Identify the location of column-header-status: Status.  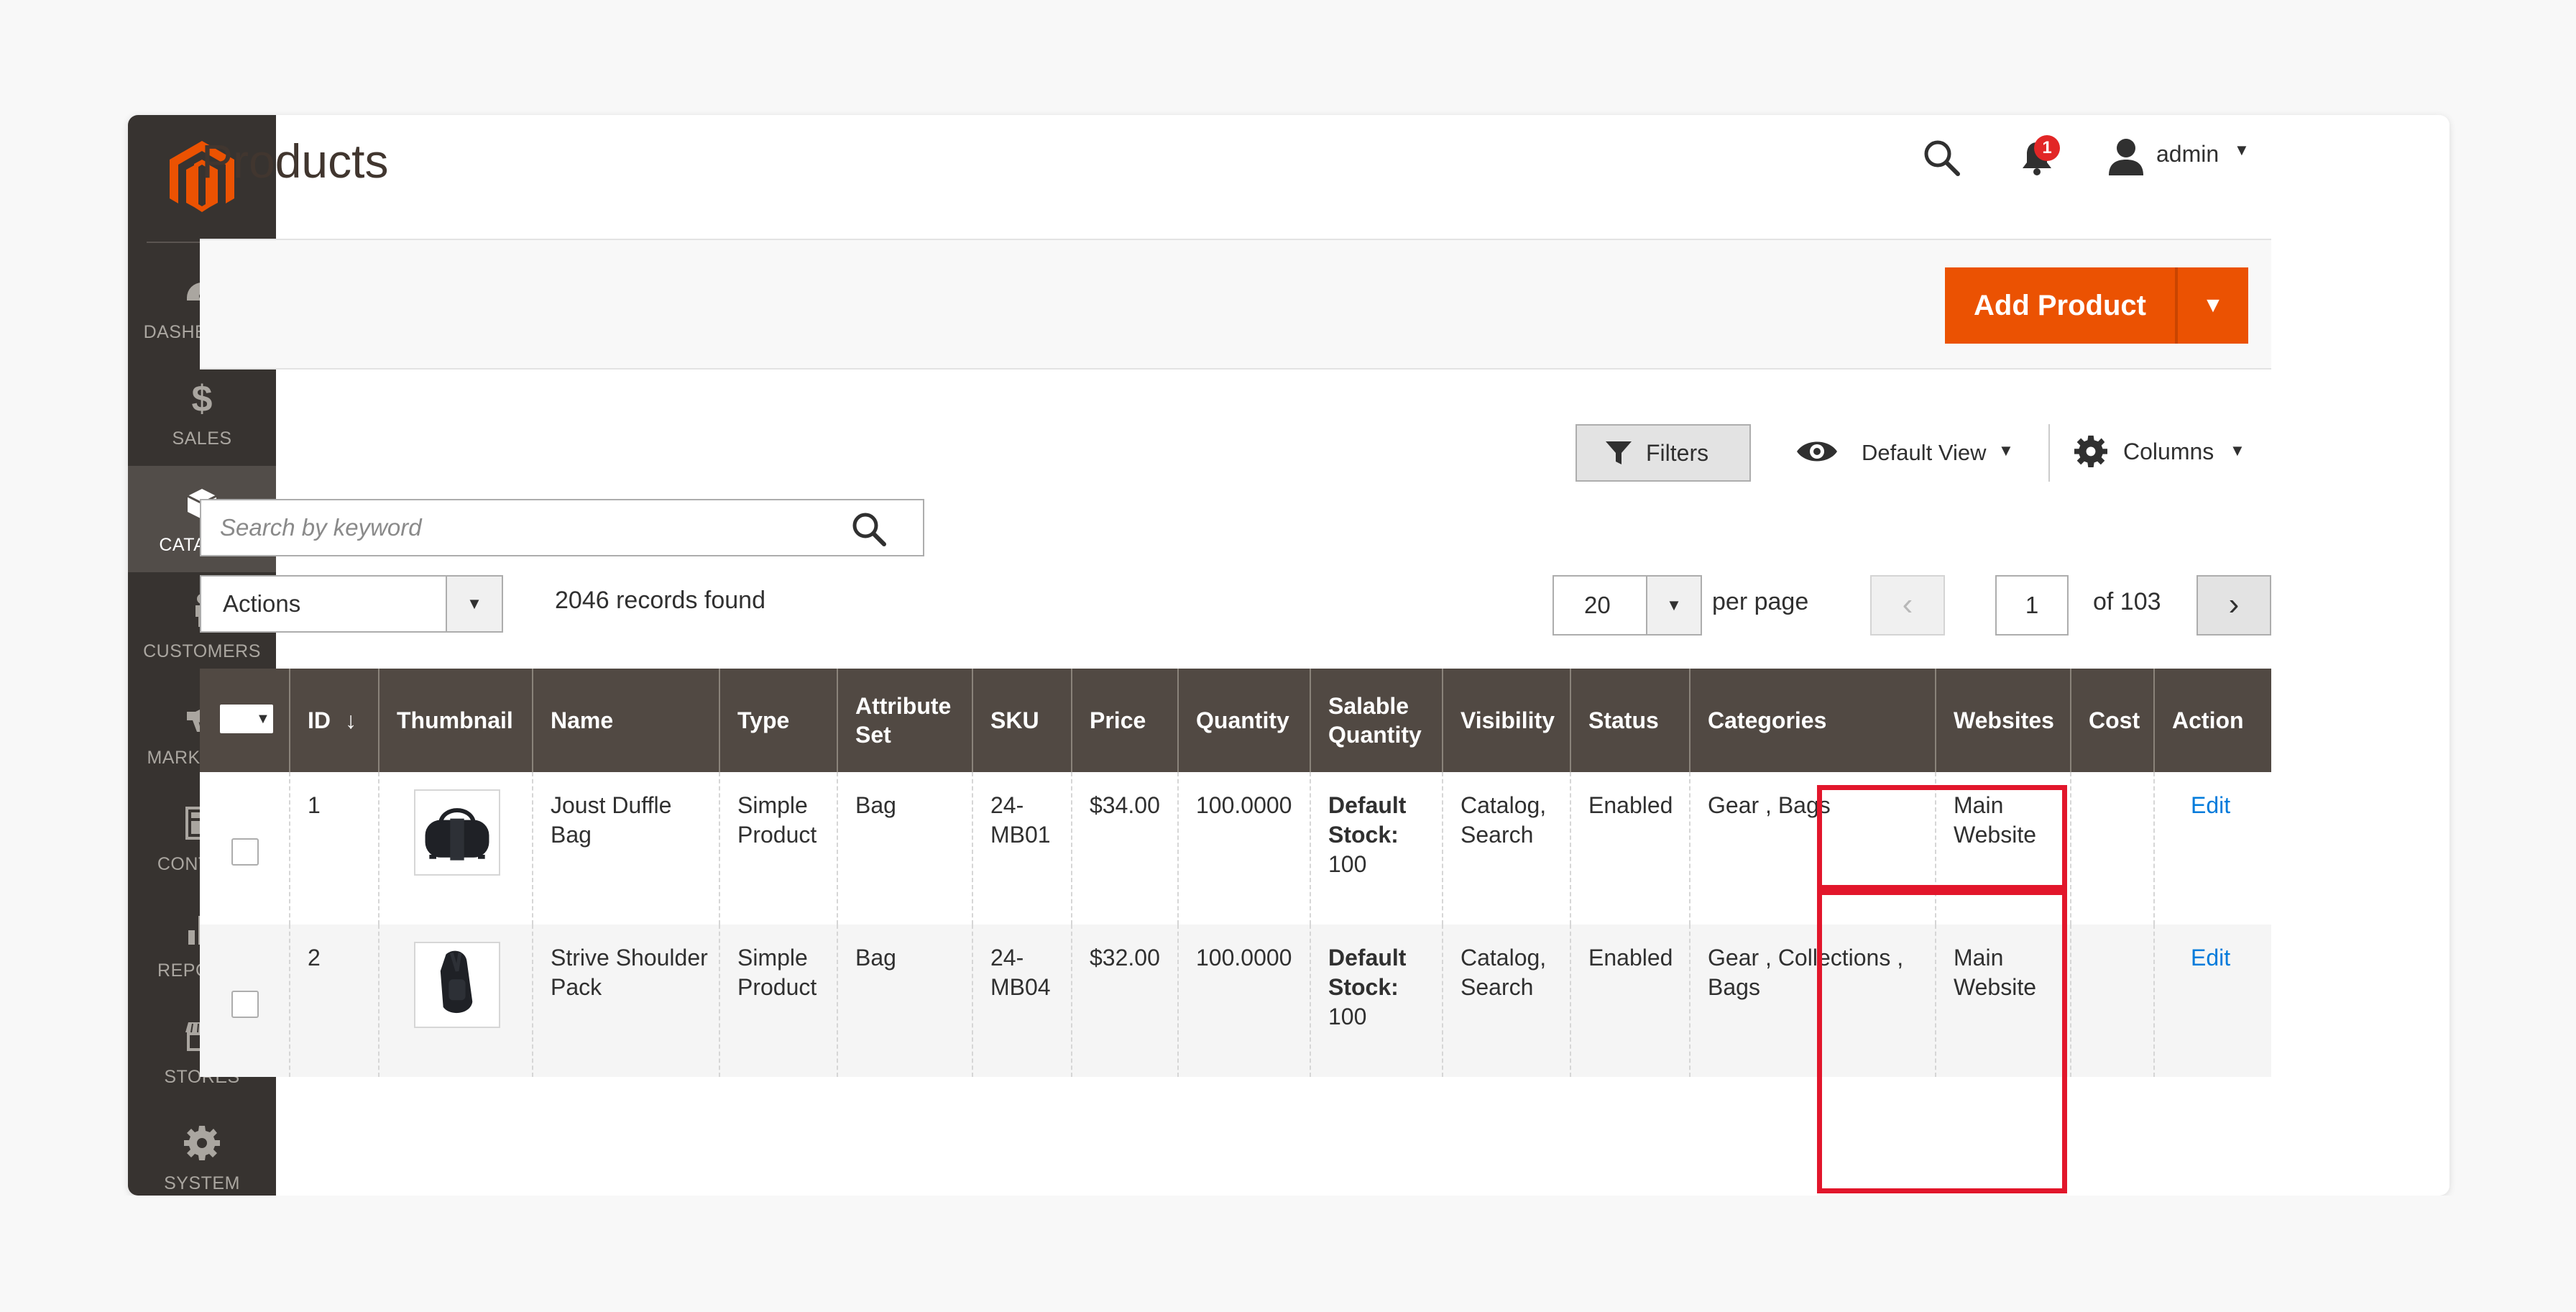
(1630, 720).